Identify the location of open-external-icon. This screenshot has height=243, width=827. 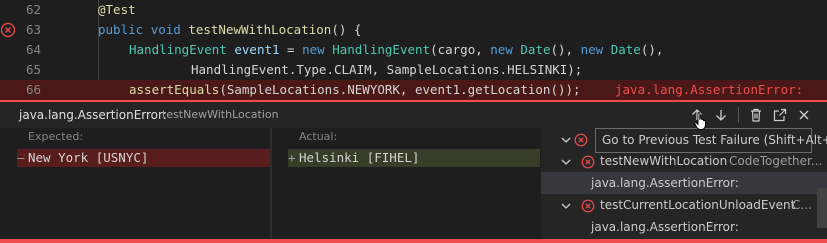
(780, 115).